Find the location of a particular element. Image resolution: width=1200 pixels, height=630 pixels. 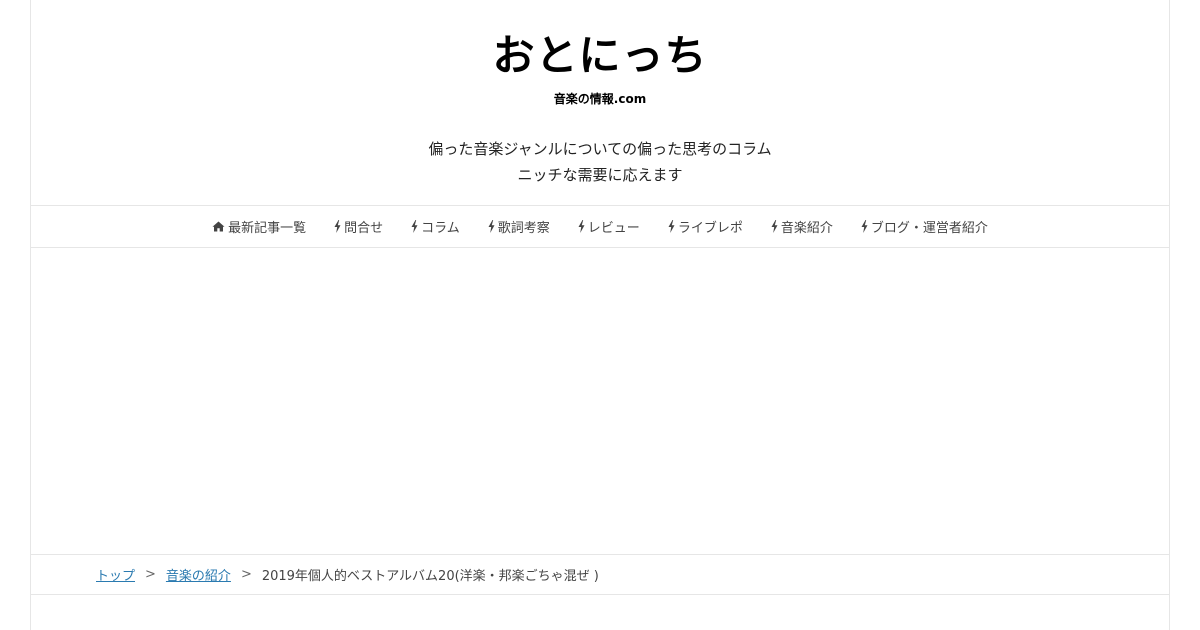

nav-item-label: コラム is located at coordinates (440, 228).